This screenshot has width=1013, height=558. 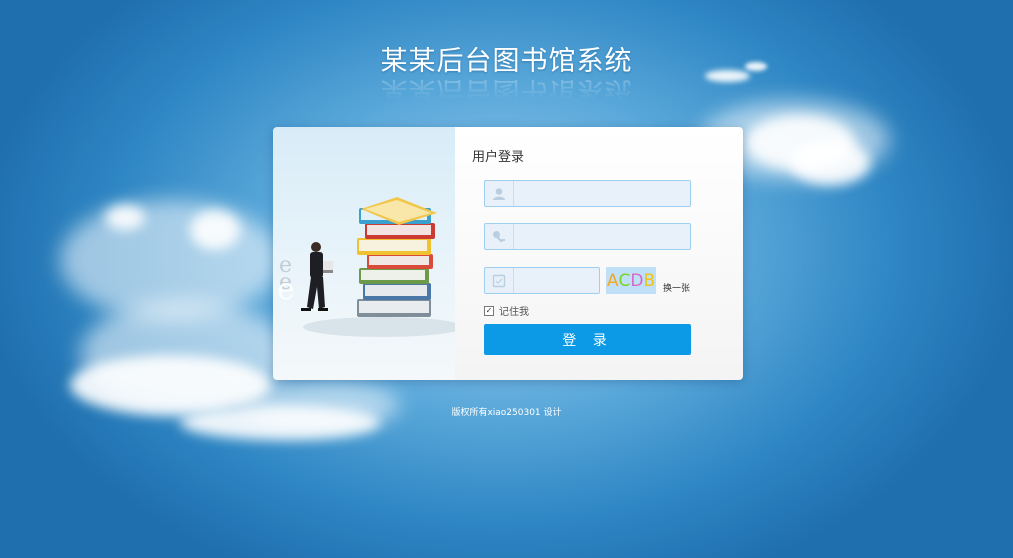 What do you see at coordinates (498, 157) in the screenshot?
I see `login-heading: 用户登录` at bounding box center [498, 157].